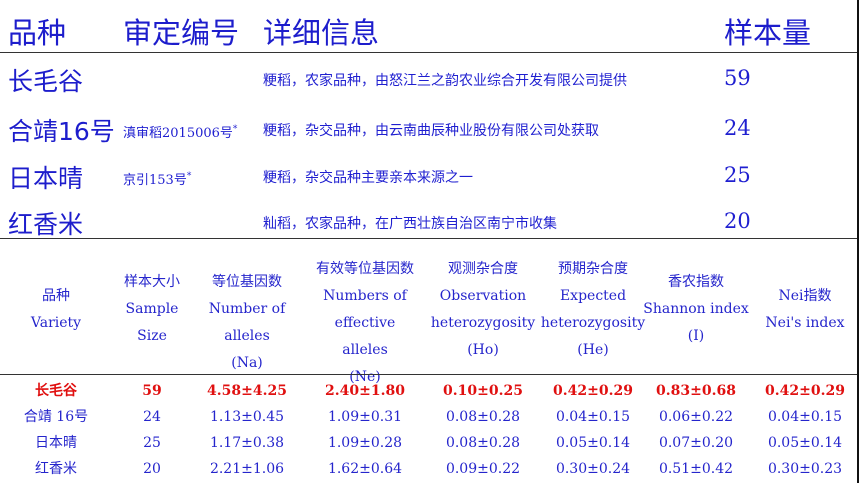 This screenshot has height=483, width=859. I want to click on stats-header-divider, so click(428, 374).